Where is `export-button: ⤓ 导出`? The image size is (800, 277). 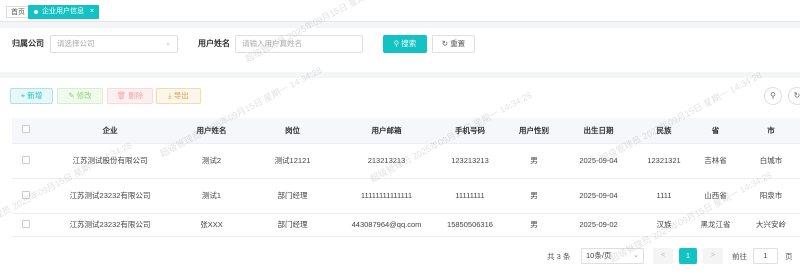
export-button: ⤓ 导出 is located at coordinates (178, 96).